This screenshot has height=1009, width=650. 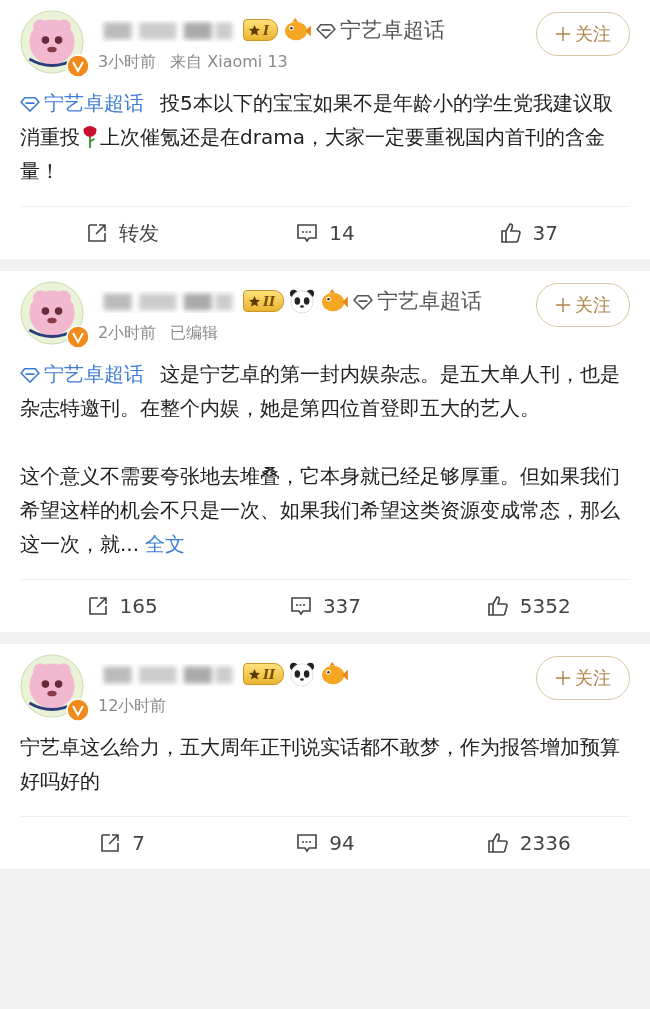 What do you see at coordinates (317, 137) in the screenshot?
I see `post-text: 宁艺卓超话 投5本以下的宝宝如果不是年龄小的学生党我建议取消重投 上次催氪还是在drama，大家一定要重视国内首刊的含金量！` at bounding box center [317, 137].